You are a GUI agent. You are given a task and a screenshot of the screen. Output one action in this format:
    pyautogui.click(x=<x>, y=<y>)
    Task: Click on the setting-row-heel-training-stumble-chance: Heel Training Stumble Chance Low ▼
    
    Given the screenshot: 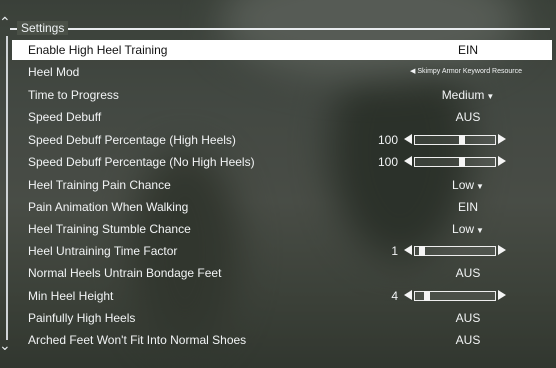 What is the action you would take?
    pyautogui.click(x=282, y=229)
    